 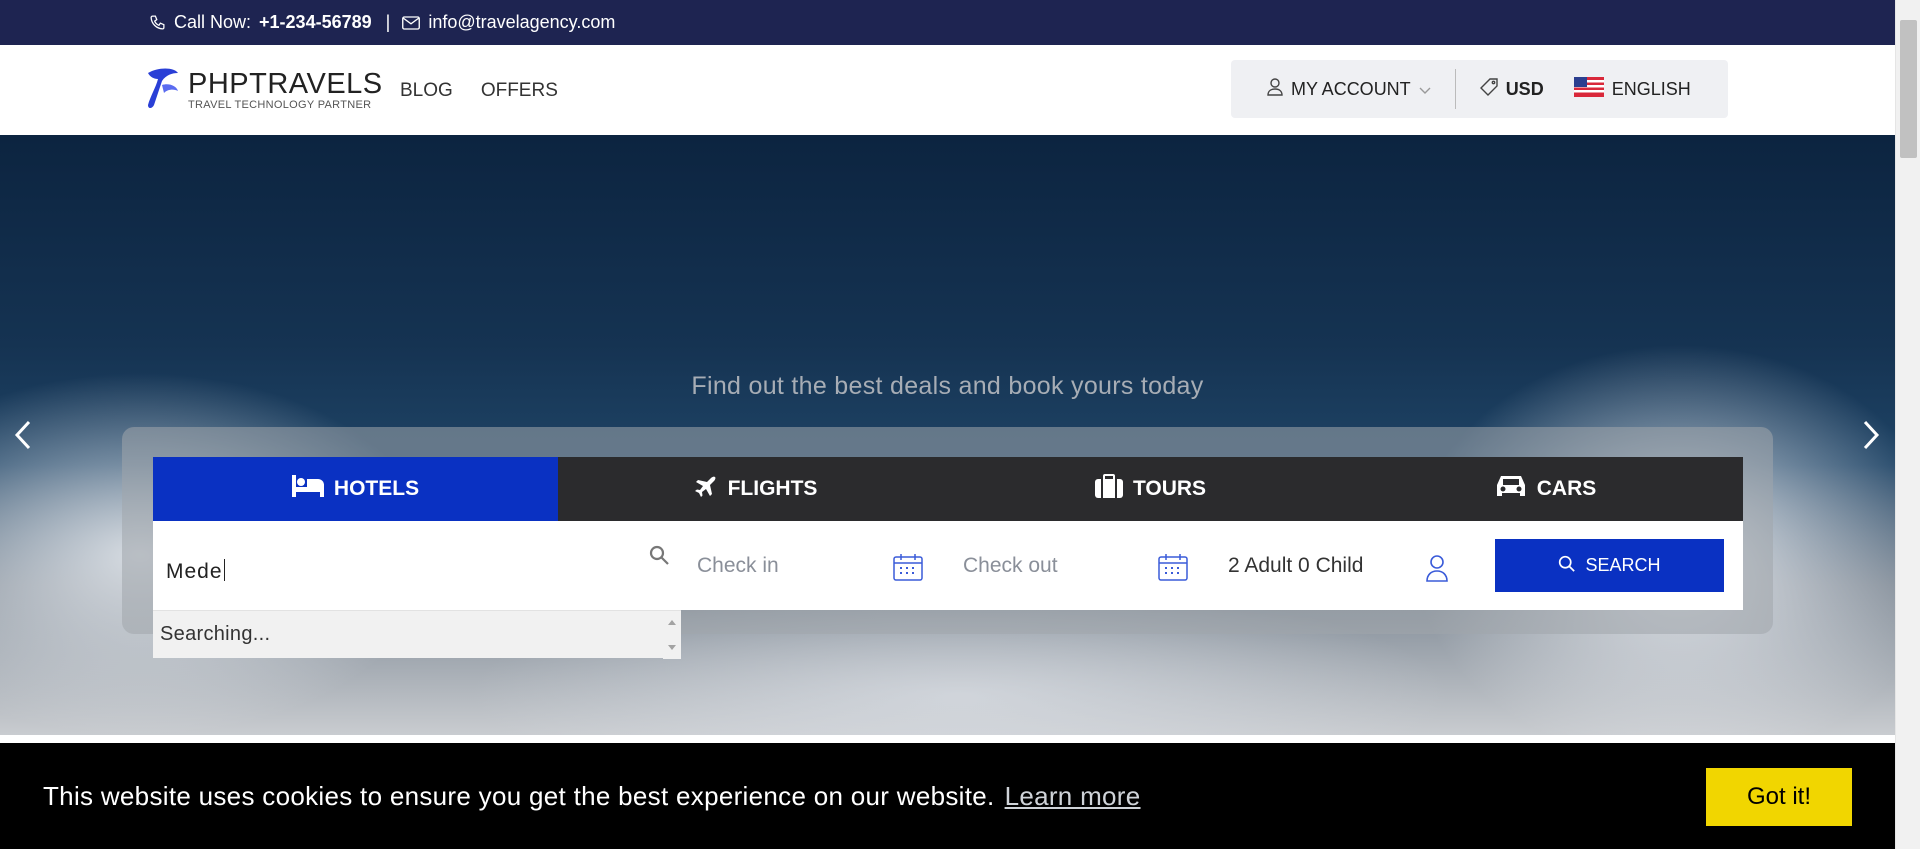 I want to click on destination-value: Mede, so click(x=194, y=571).